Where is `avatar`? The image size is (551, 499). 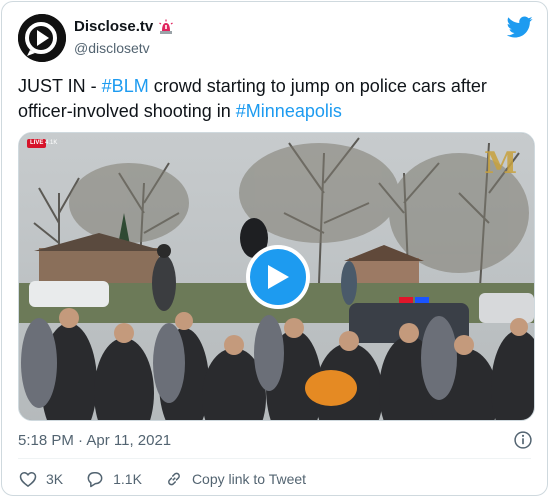
avatar is located at coordinates (42, 38).